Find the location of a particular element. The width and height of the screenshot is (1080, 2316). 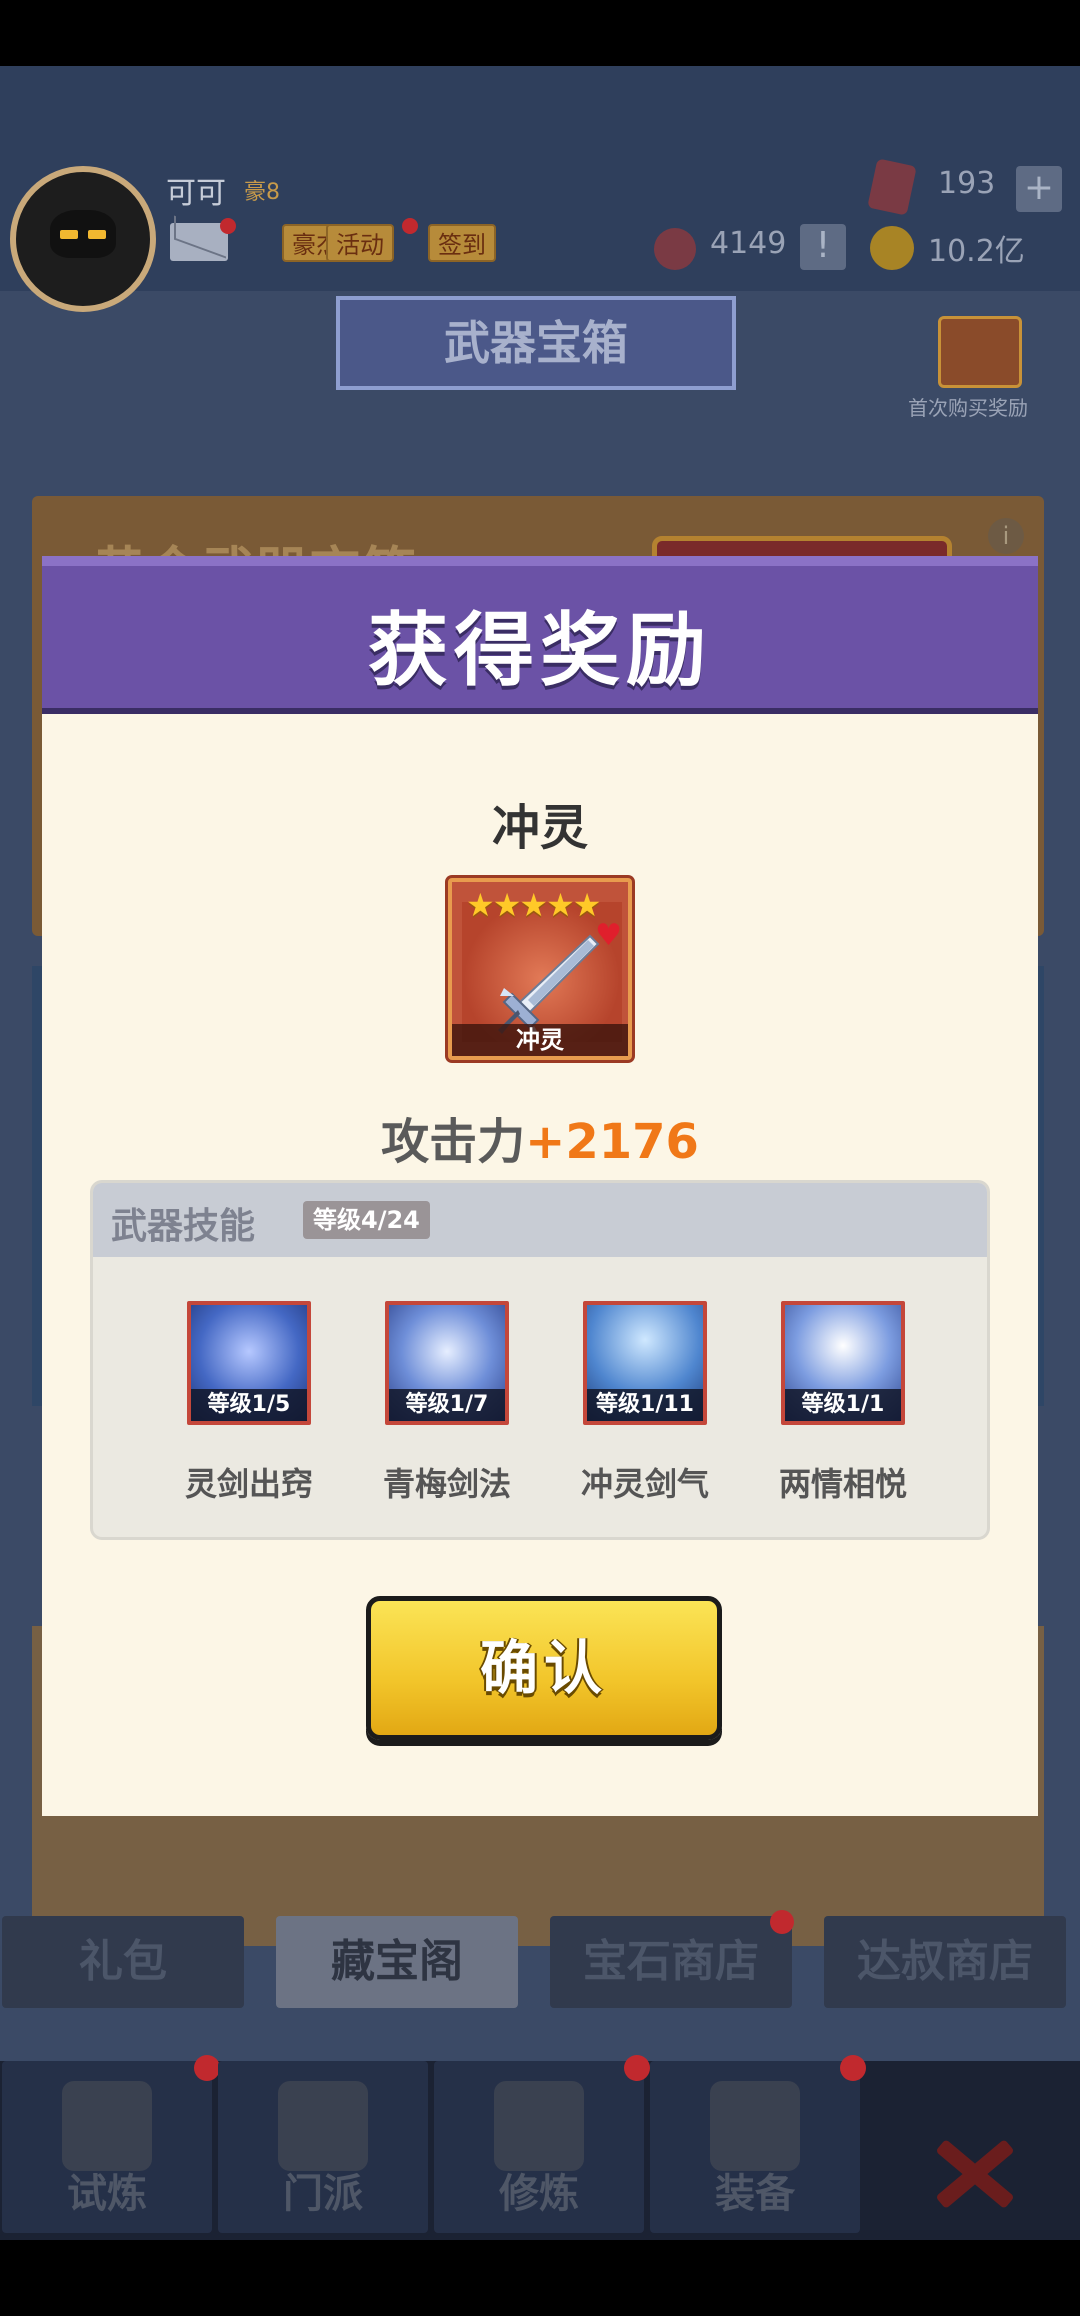

skill-name: 两情相悦 is located at coordinates (842, 1484).